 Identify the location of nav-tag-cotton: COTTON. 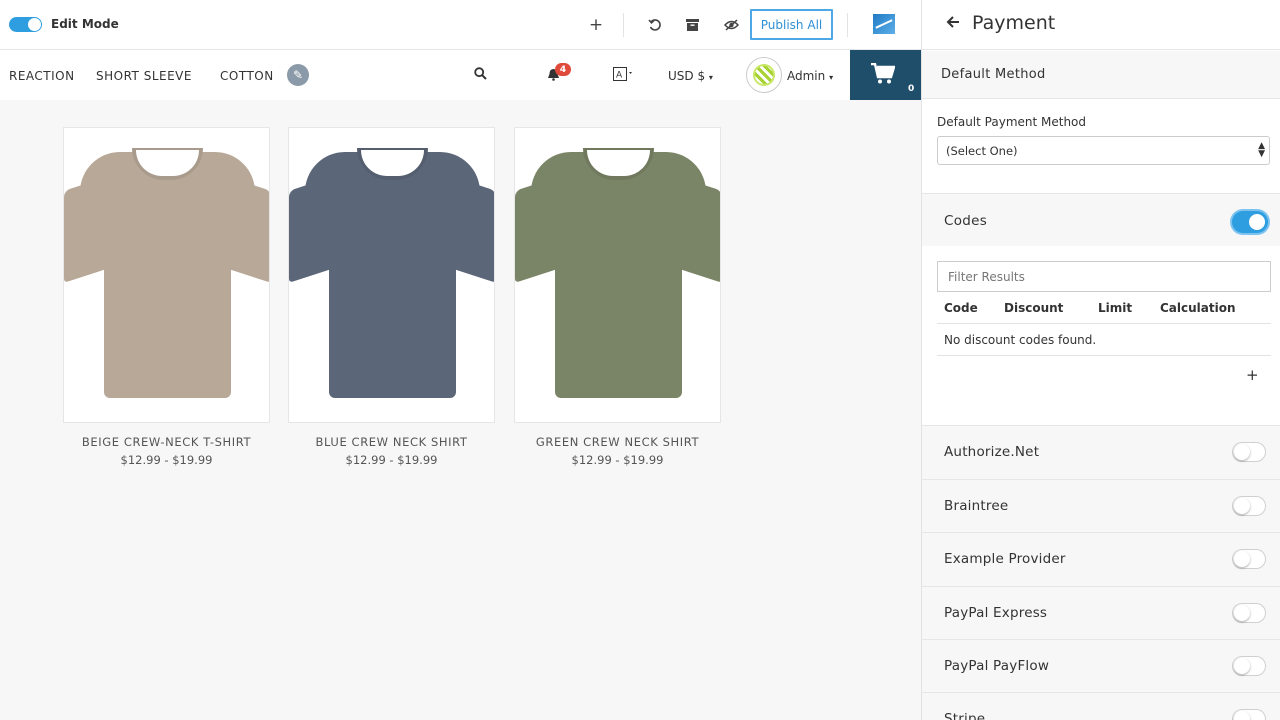
(247, 76).